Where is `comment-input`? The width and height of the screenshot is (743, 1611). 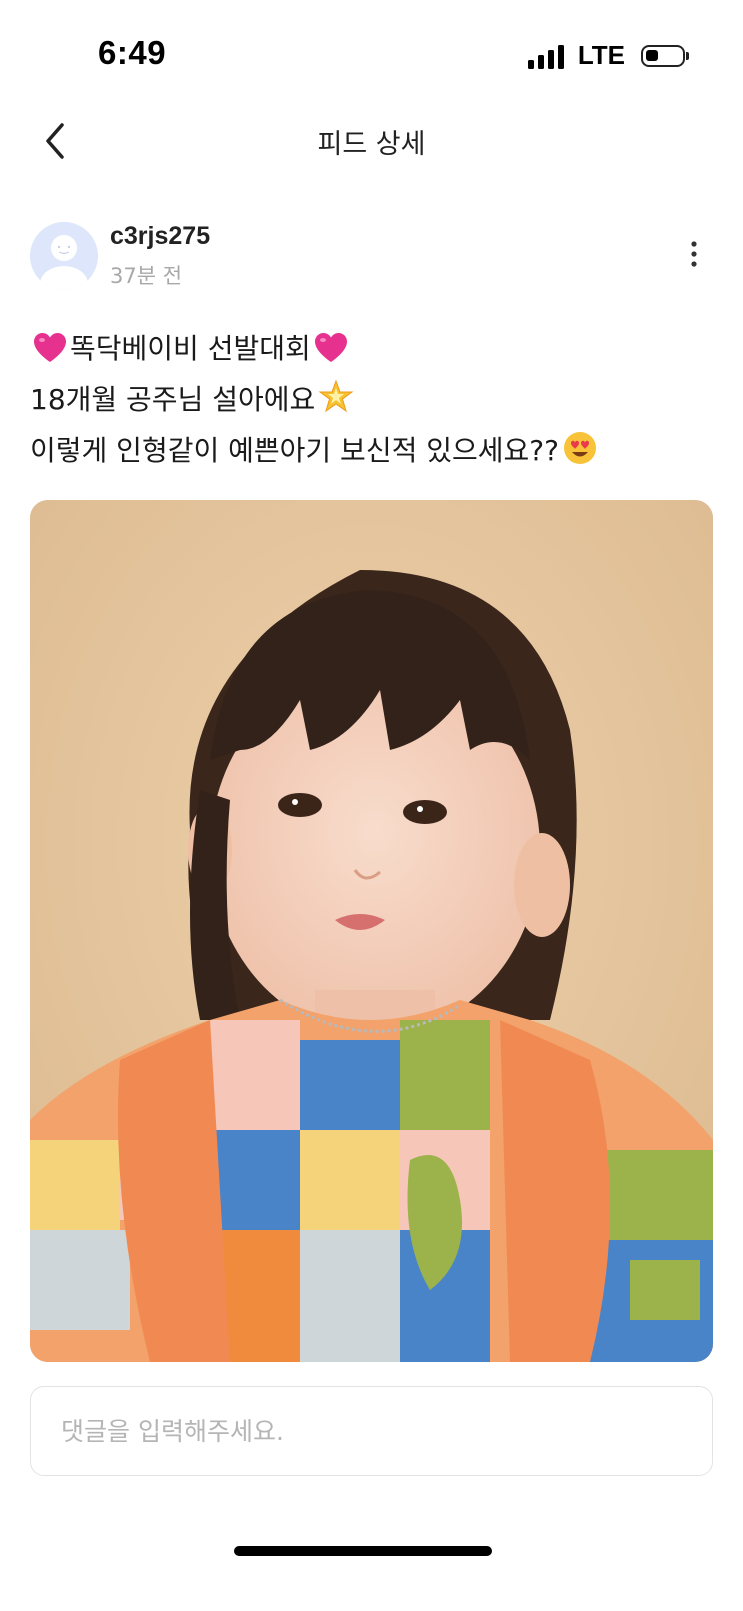
comment-input is located at coordinates (371, 1431).